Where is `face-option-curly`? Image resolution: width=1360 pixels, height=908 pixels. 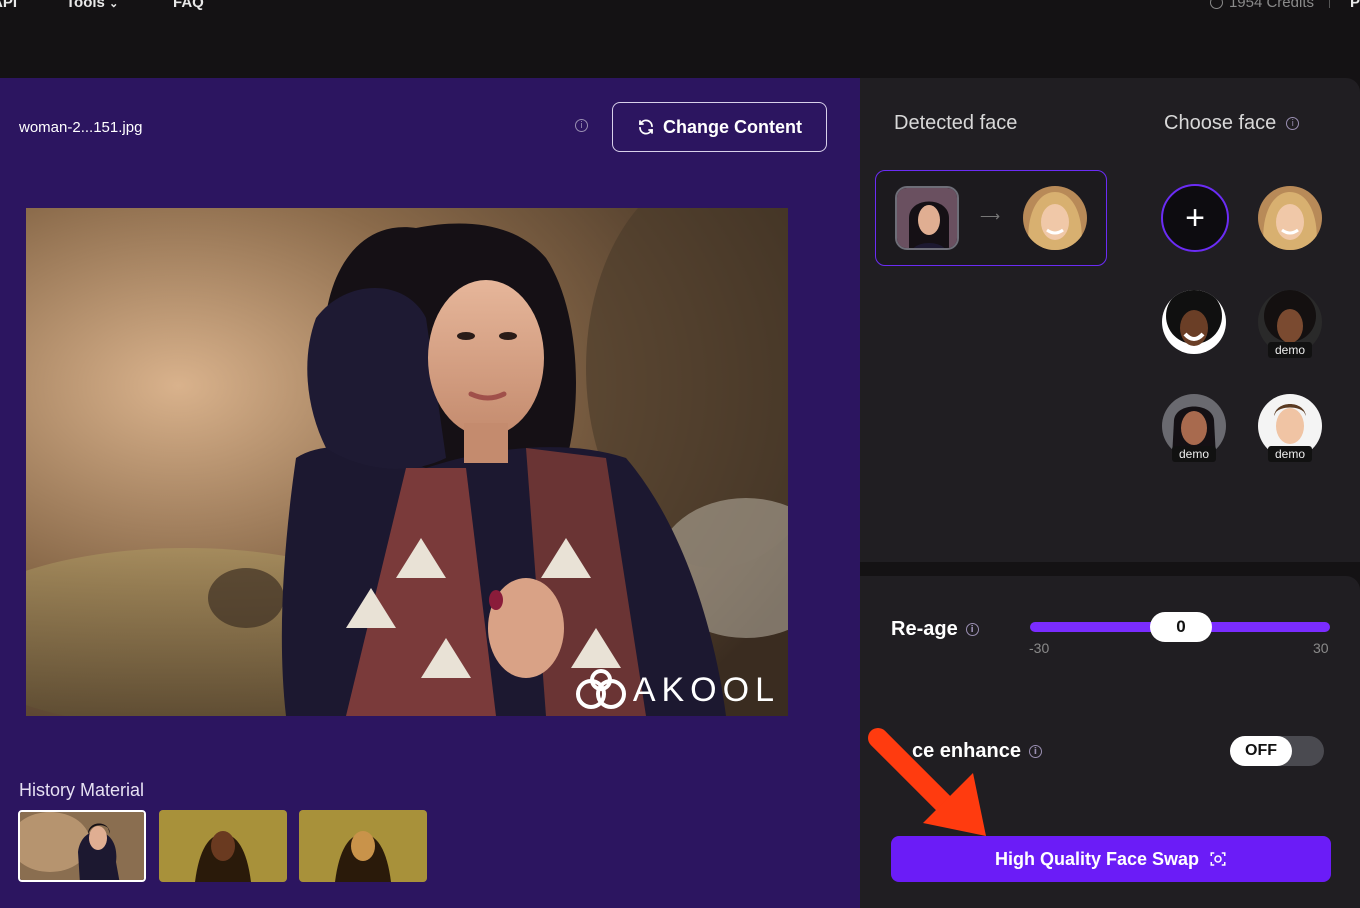
face-option-curly is located at coordinates (1194, 322).